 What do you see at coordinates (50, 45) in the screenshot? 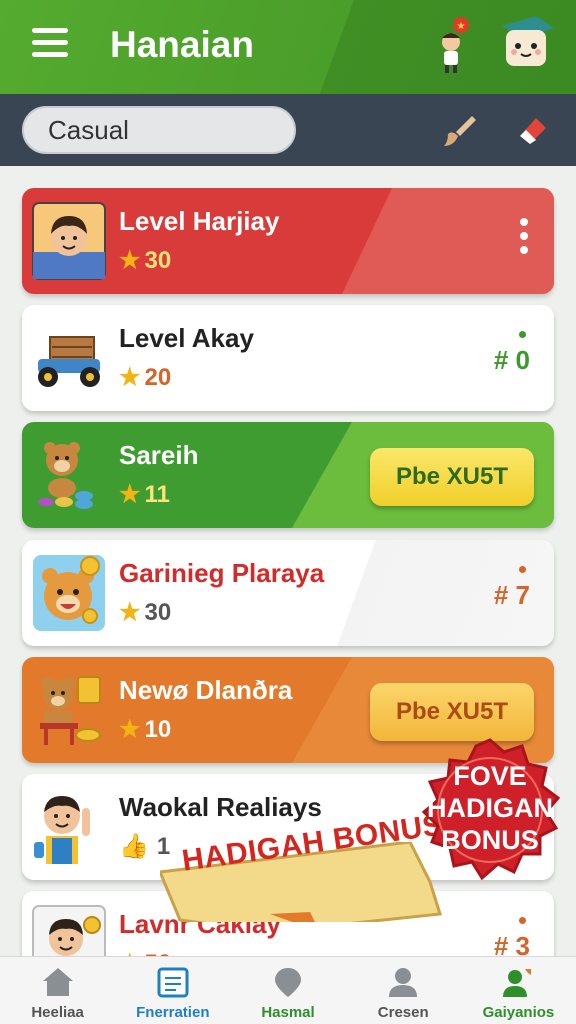
I see `hamburger-menu-icon` at bounding box center [50, 45].